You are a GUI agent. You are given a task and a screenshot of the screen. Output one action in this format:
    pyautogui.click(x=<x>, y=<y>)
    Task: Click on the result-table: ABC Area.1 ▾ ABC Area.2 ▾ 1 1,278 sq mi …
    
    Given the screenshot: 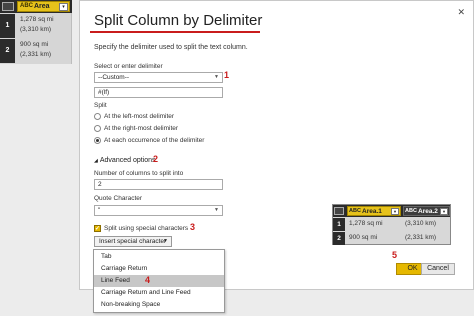 What is the action you would take?
    pyautogui.click(x=391, y=224)
    